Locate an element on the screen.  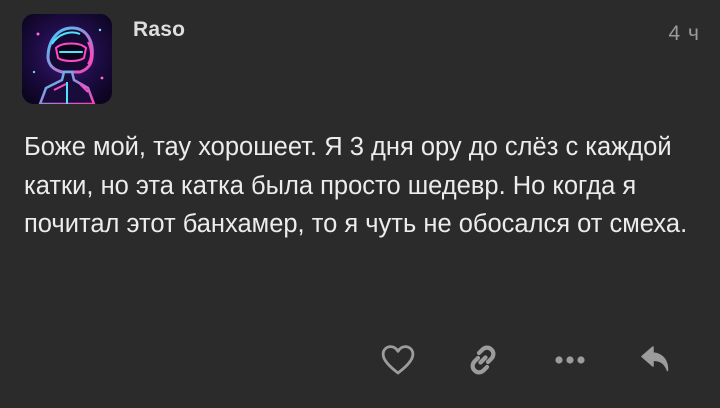
heart-icon is located at coordinates (398, 360).